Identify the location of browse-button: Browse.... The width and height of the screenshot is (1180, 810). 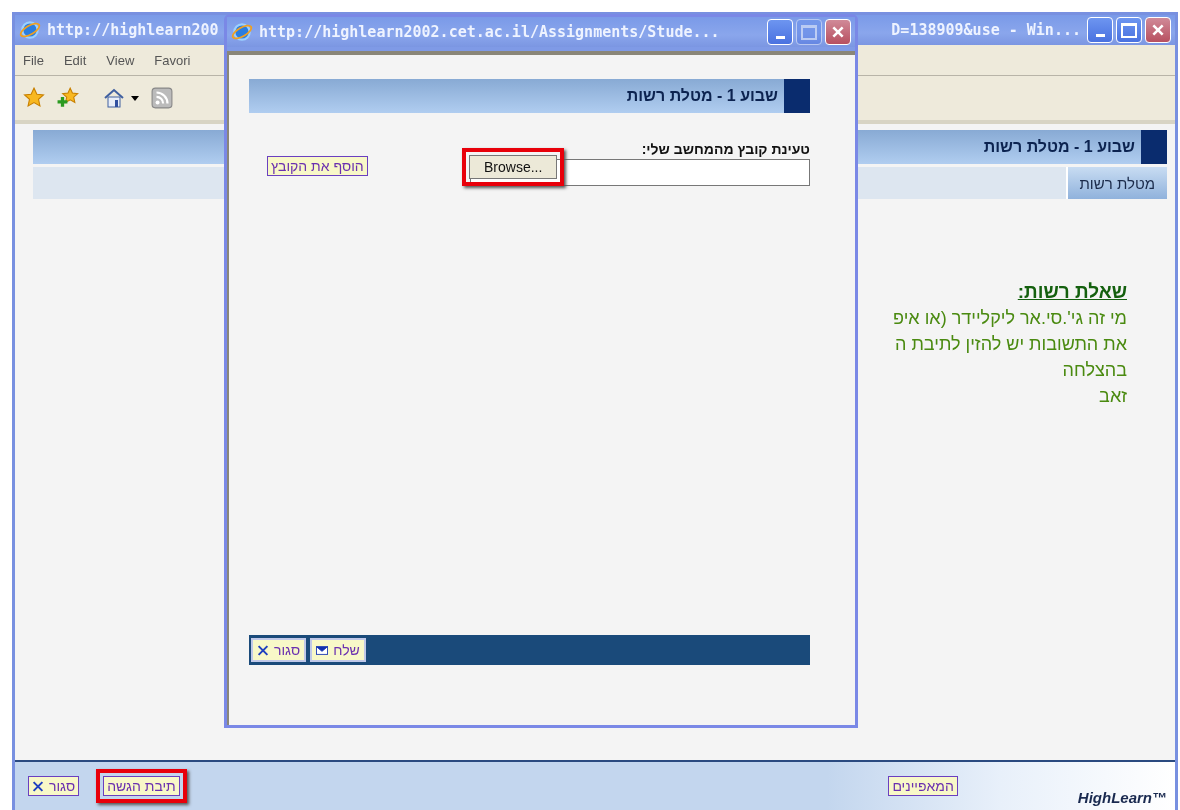
(513, 167).